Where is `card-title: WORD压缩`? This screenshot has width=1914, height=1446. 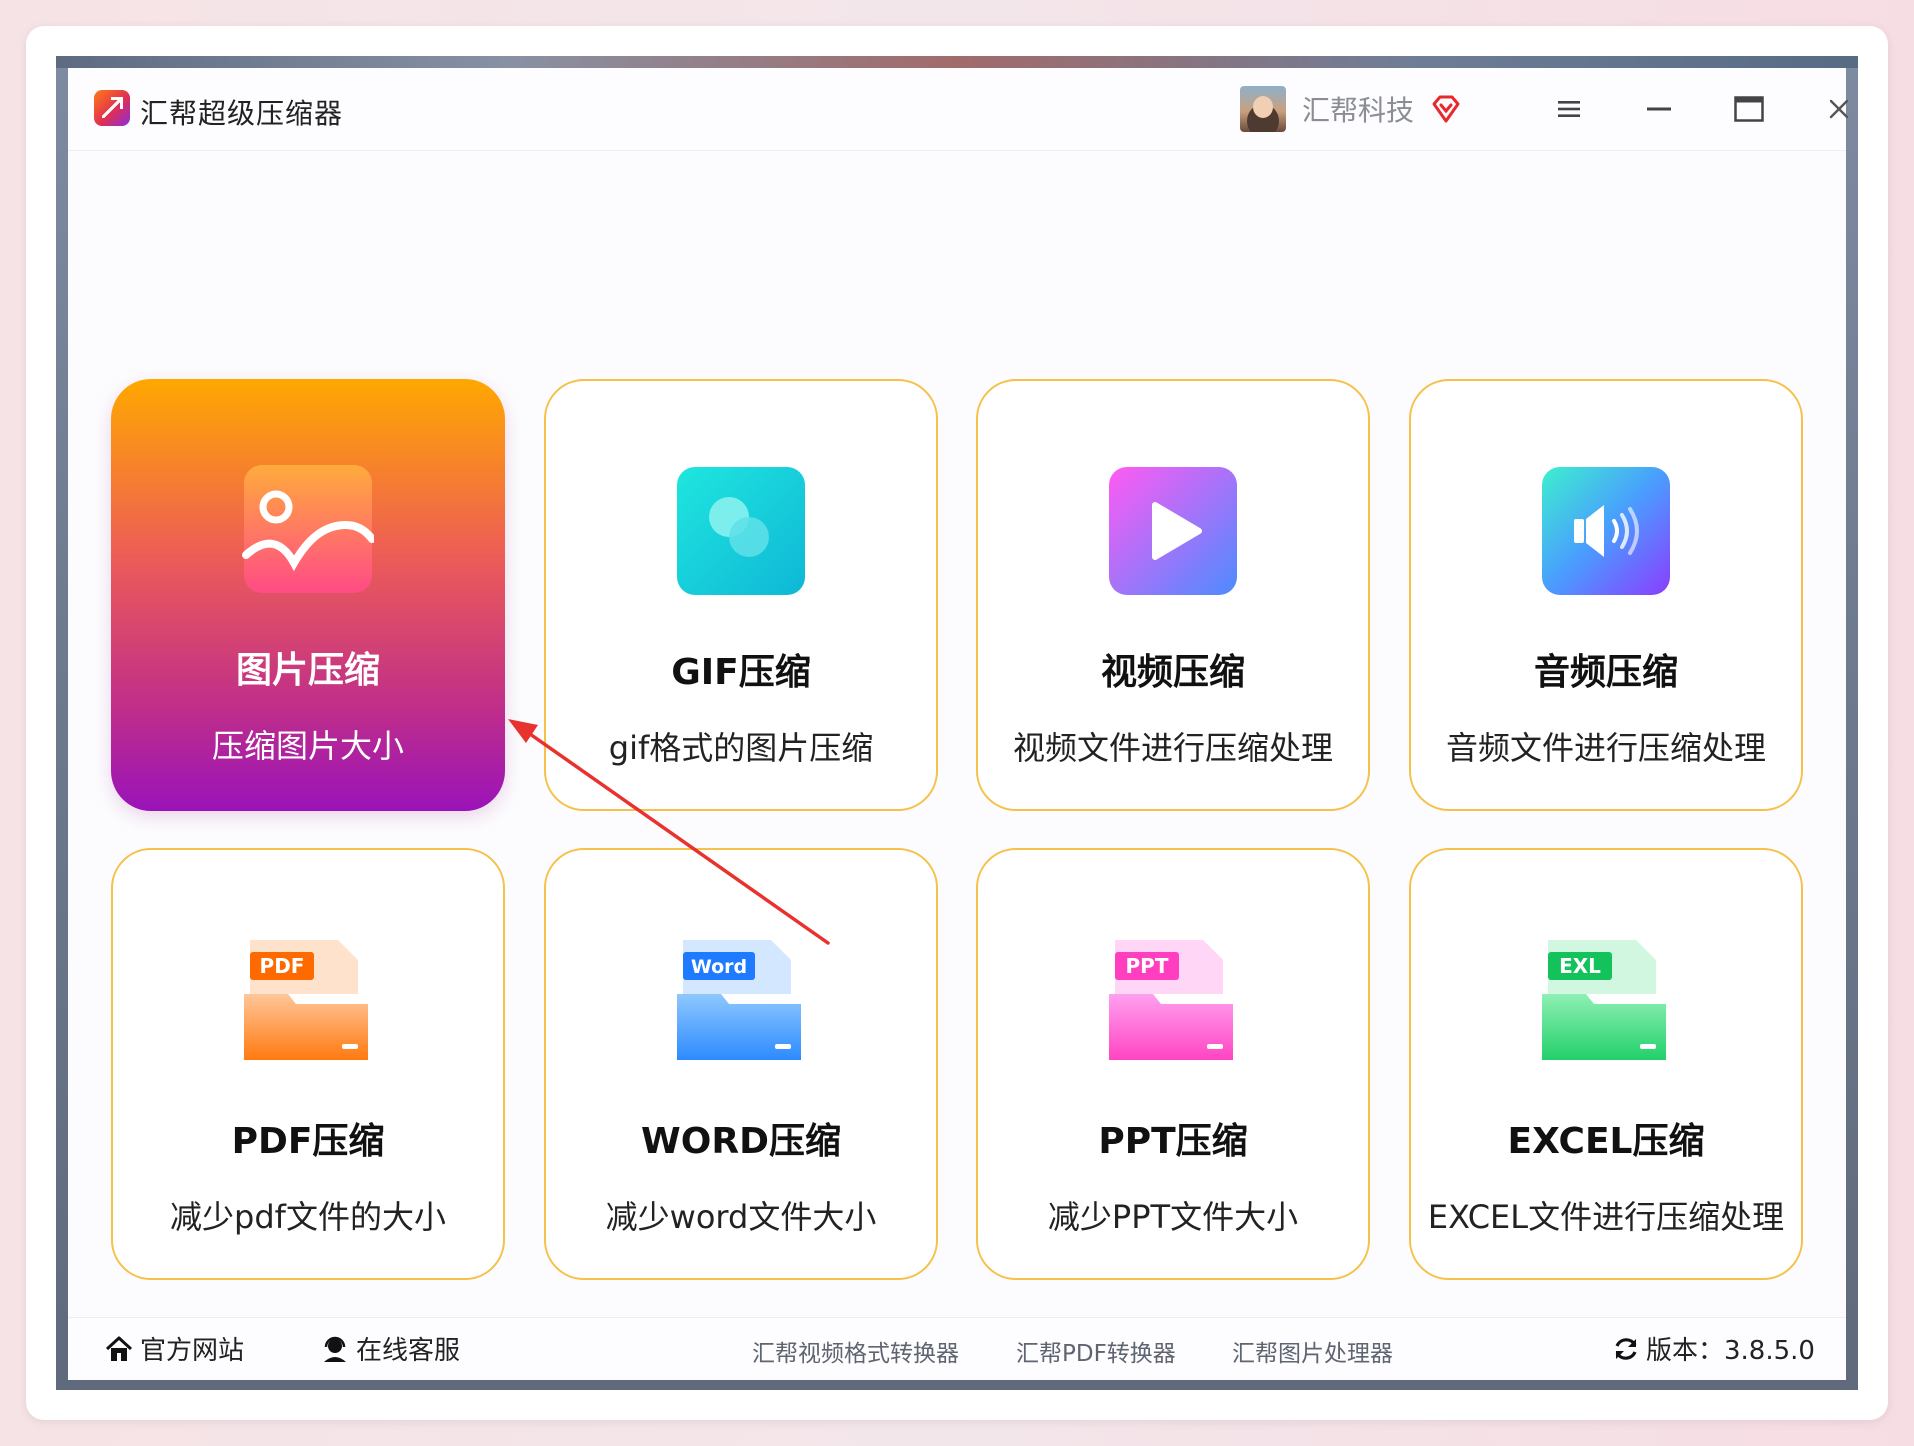
card-title: WORD压缩 is located at coordinates (741, 1141).